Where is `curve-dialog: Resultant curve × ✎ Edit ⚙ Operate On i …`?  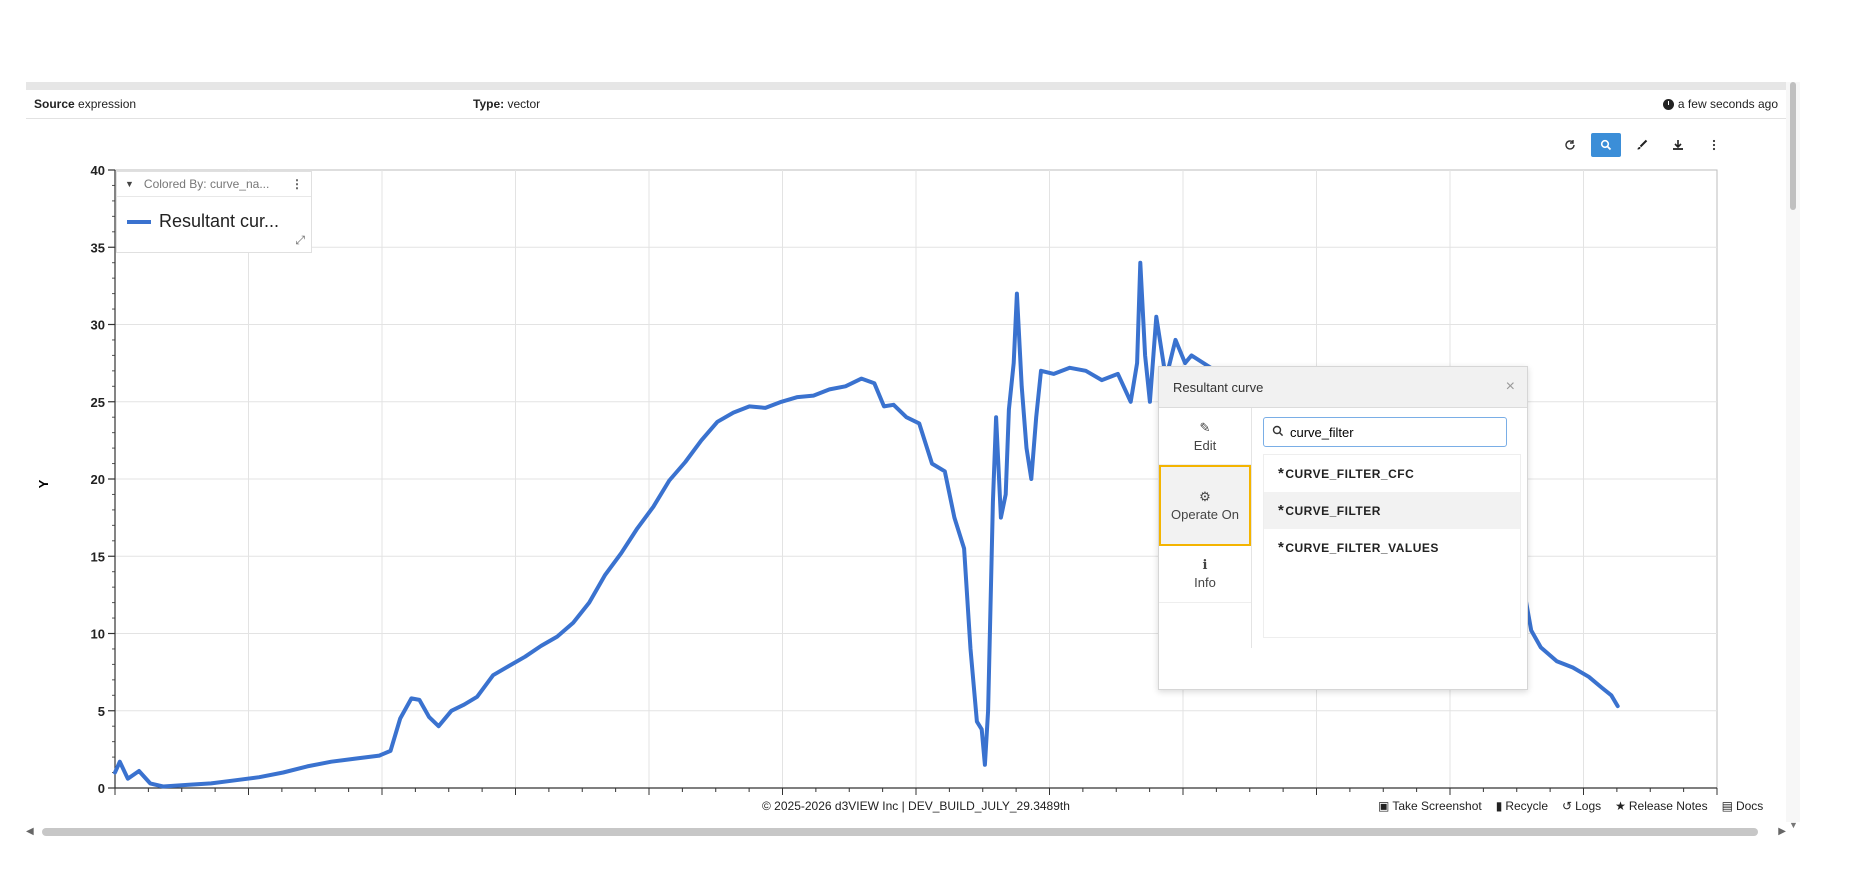 curve-dialog: Resultant curve × ✎ Edit ⚙ Operate On i … is located at coordinates (1343, 528).